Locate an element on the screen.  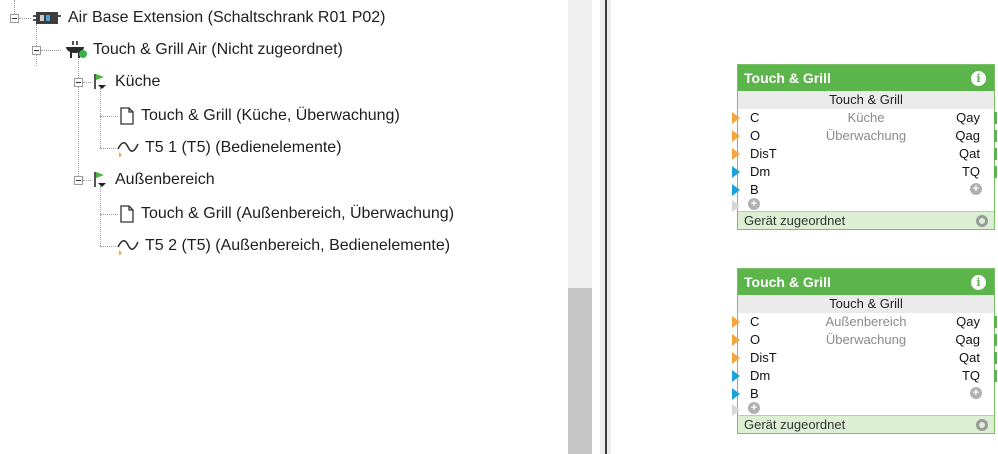
tree-scrollbar is located at coordinates (580, 227).